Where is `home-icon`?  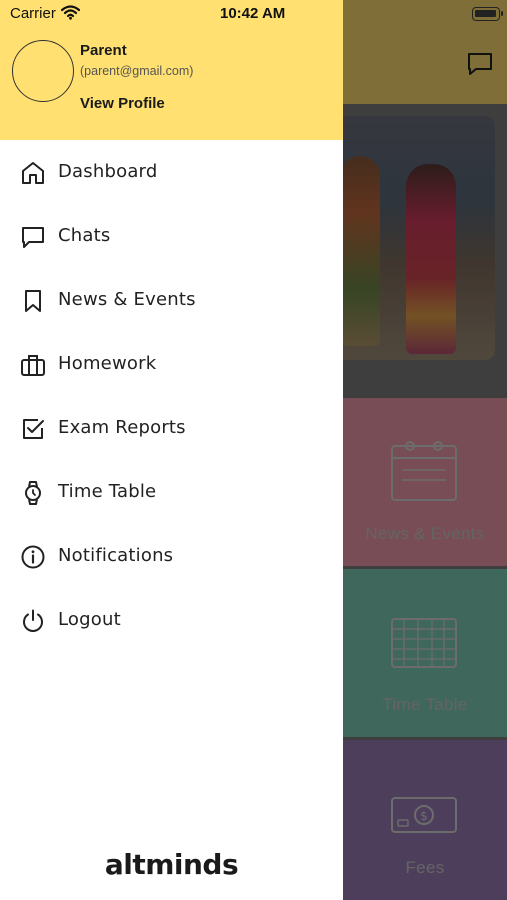
home-icon is located at coordinates (33, 173).